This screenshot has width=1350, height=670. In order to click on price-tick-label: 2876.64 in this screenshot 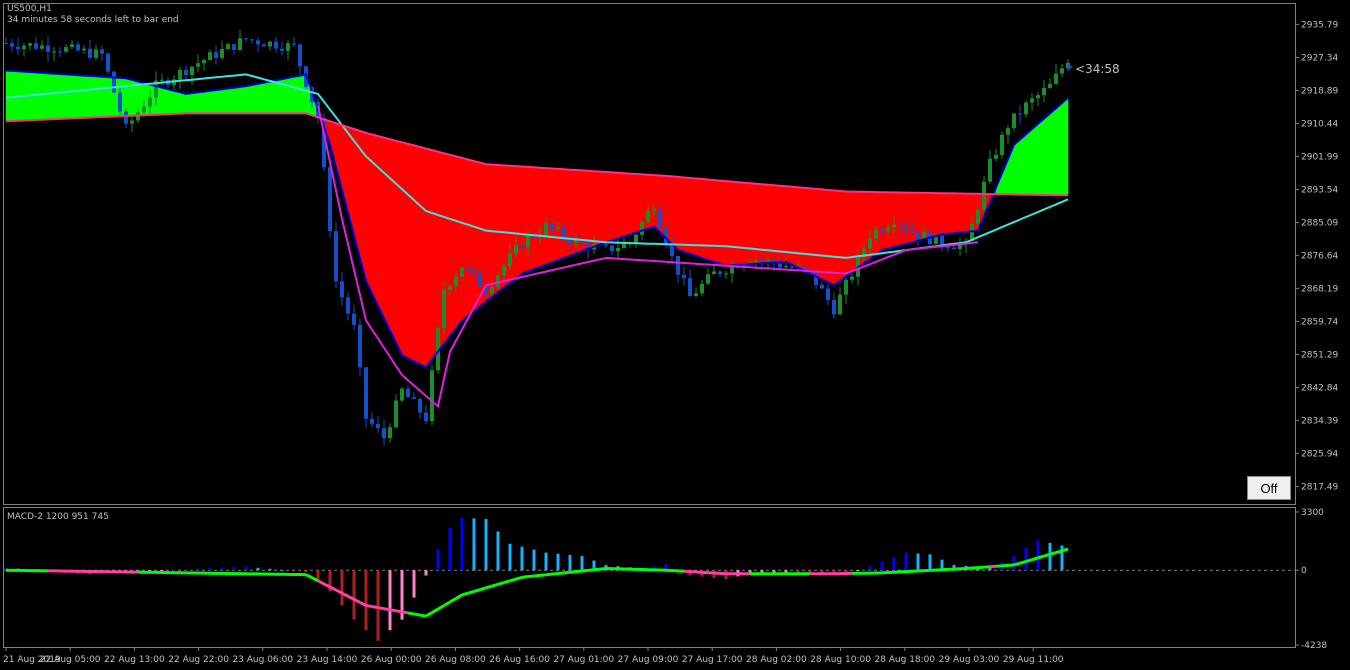, I will do `click(1319, 256)`.